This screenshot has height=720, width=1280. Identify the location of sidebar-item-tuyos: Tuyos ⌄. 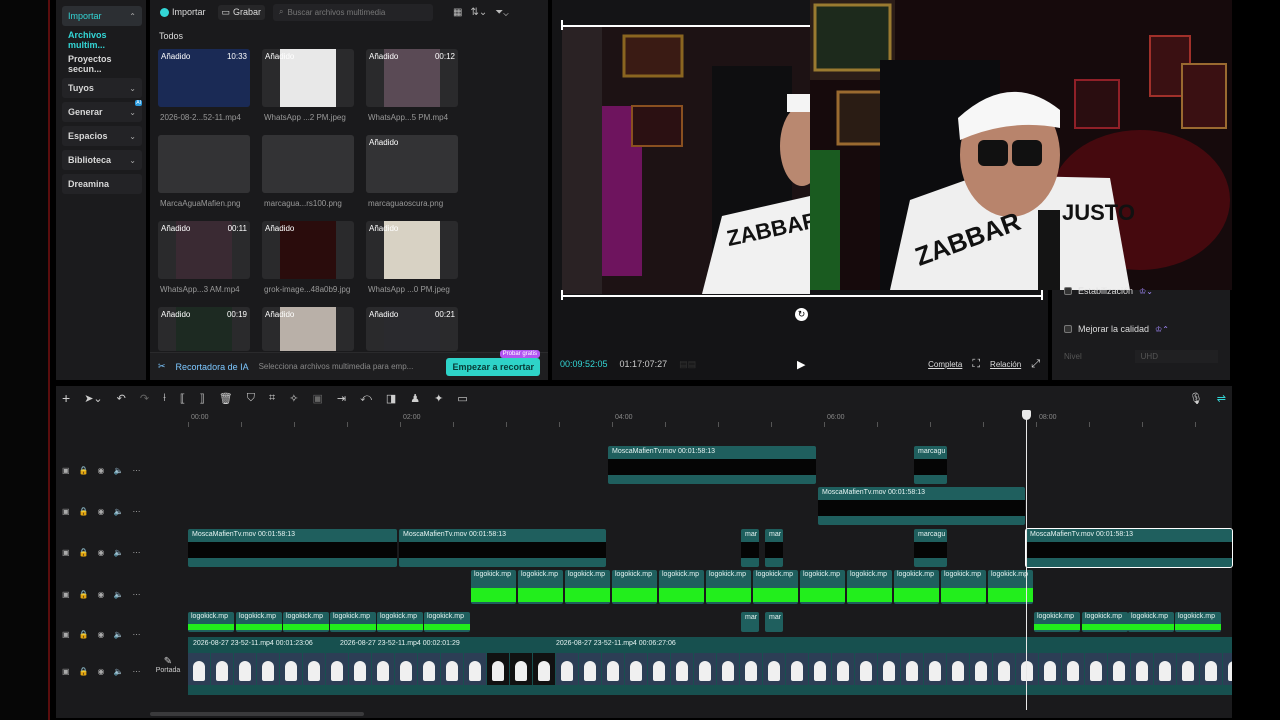
(102, 88).